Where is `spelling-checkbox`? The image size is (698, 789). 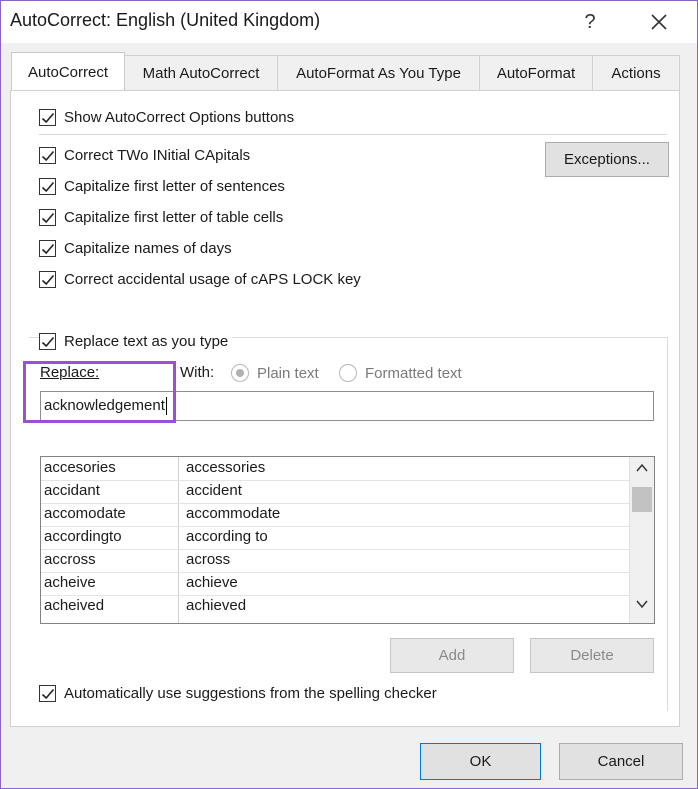
spelling-checkbox is located at coordinates (47, 693).